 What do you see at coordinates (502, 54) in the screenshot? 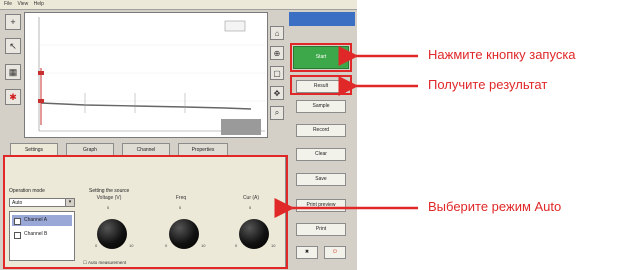
I see `callout-start: Нажмите кнопку запуска` at bounding box center [502, 54].